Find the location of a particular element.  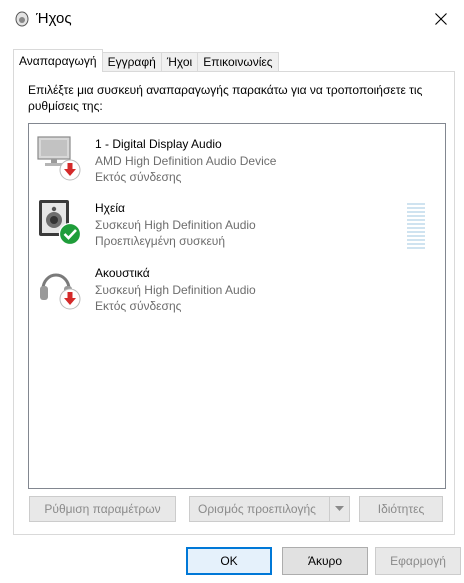

set-default-button: Ορισμός προεπιλογής is located at coordinates (269, 509).